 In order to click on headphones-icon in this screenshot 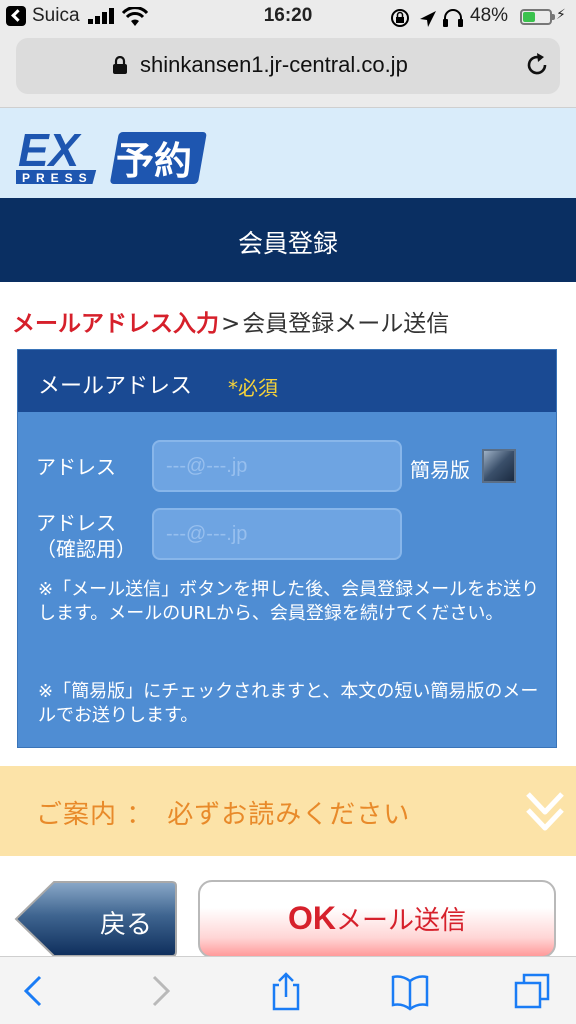, I will do `click(453, 18)`.